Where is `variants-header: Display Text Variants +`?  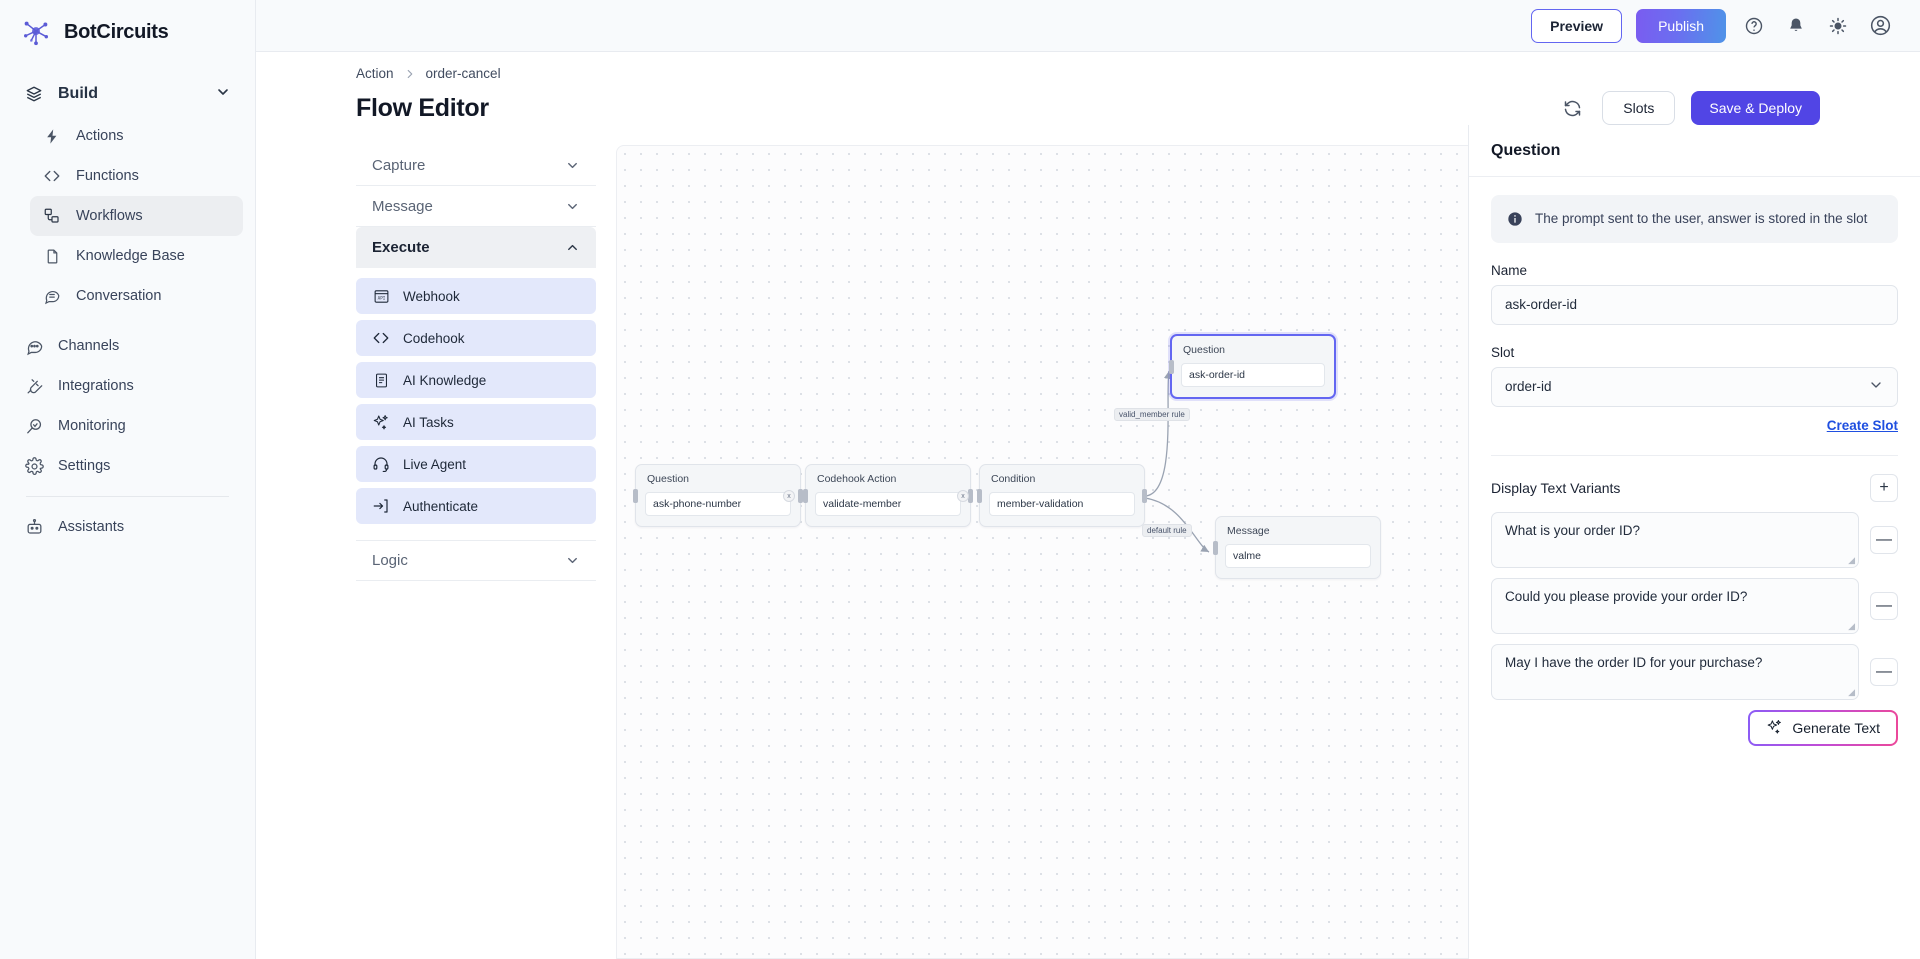
variants-header: Display Text Variants + is located at coordinates (1694, 487).